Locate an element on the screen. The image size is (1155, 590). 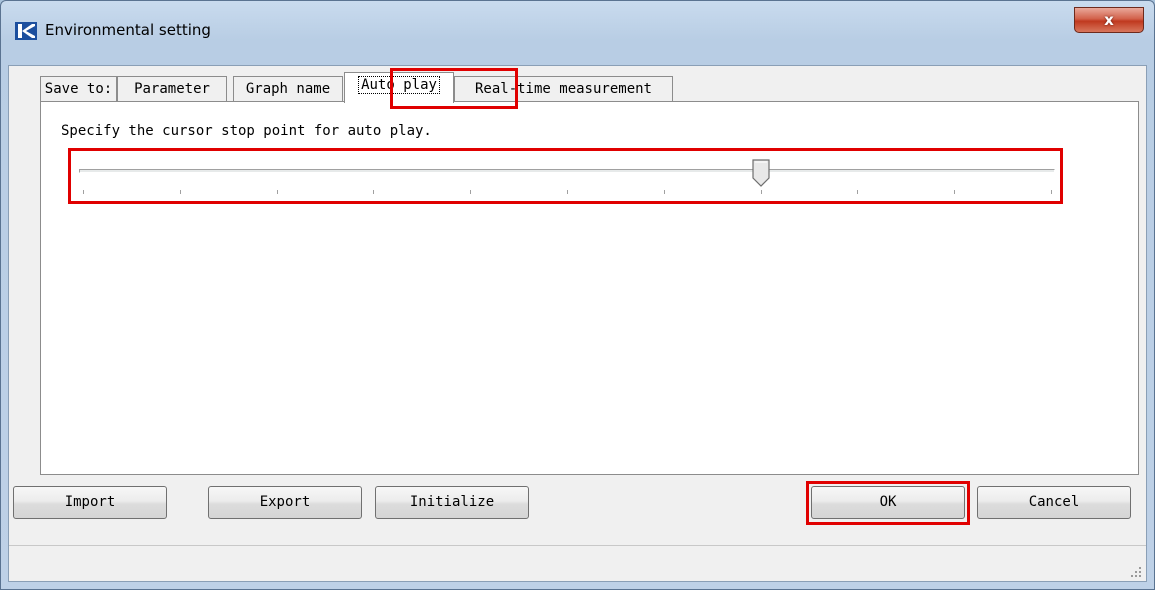
tab-real-time-measurement: Real-time measurement is located at coordinates (563, 89).